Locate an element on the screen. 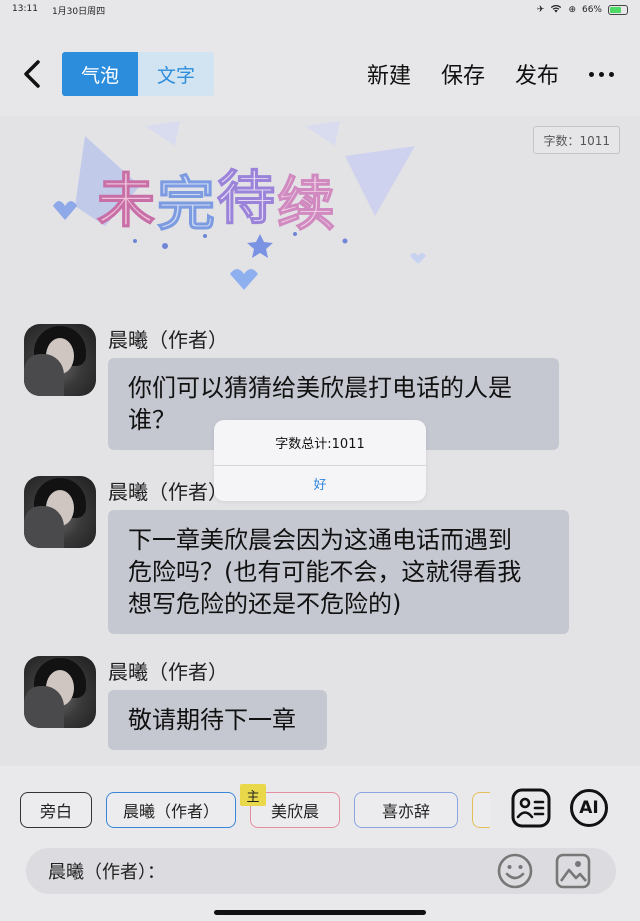 This screenshot has width=640, height=921. message-line: 危险吗？(也有可能不会，这就得看我 is located at coordinates (325, 572).